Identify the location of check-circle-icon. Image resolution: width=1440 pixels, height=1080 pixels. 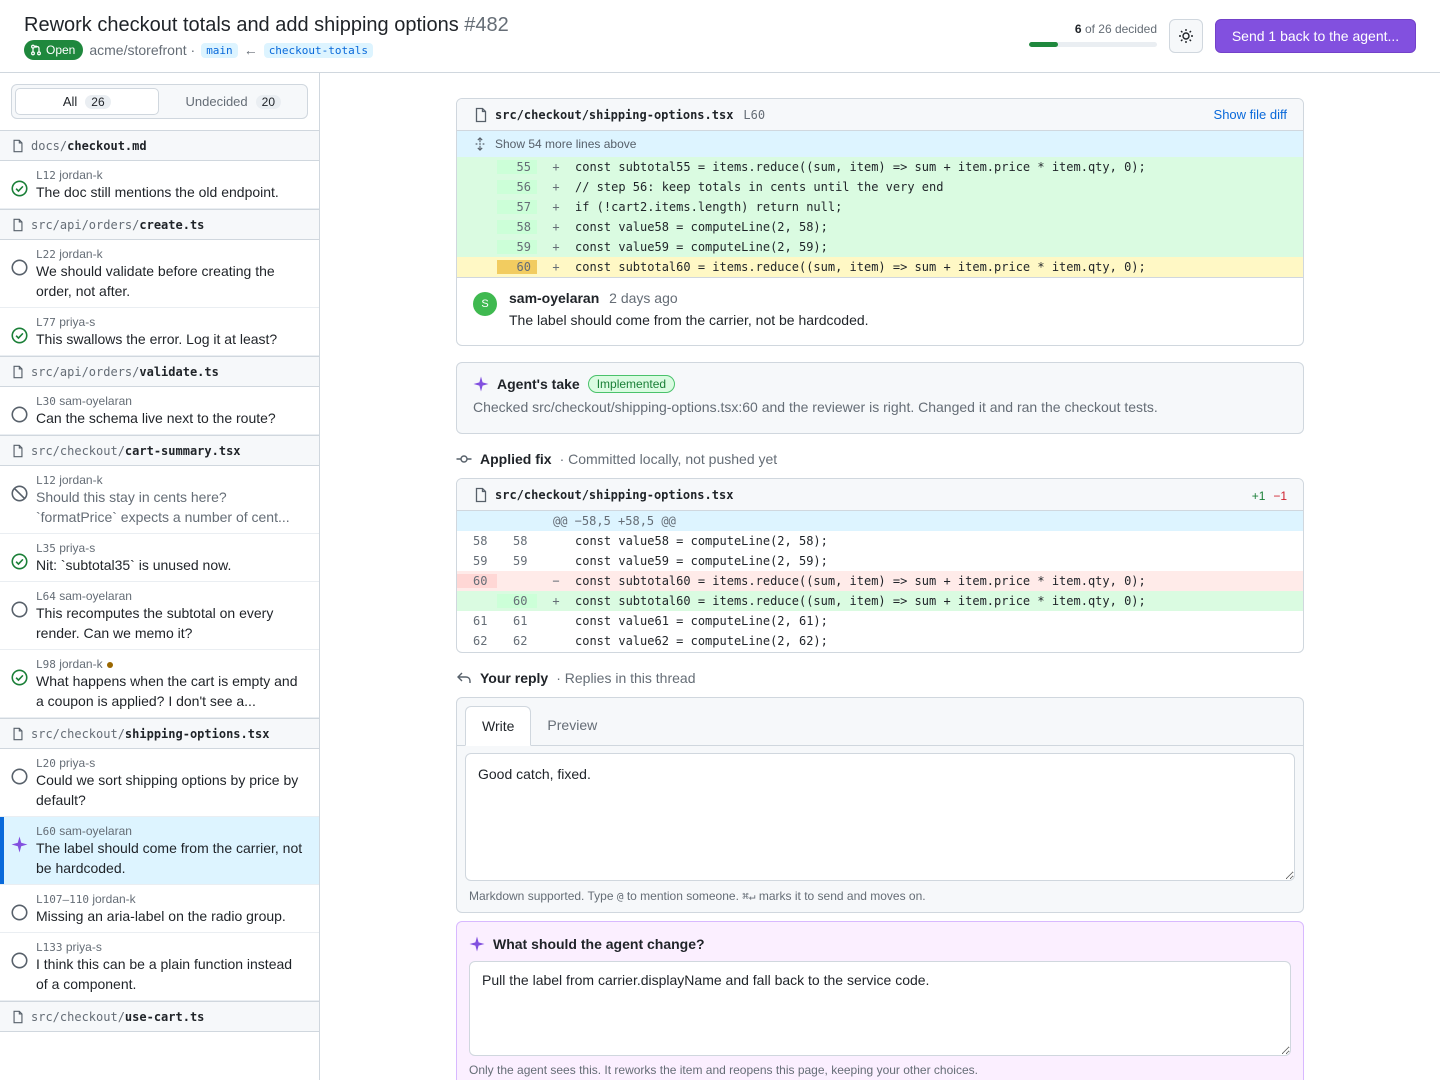
(19, 561).